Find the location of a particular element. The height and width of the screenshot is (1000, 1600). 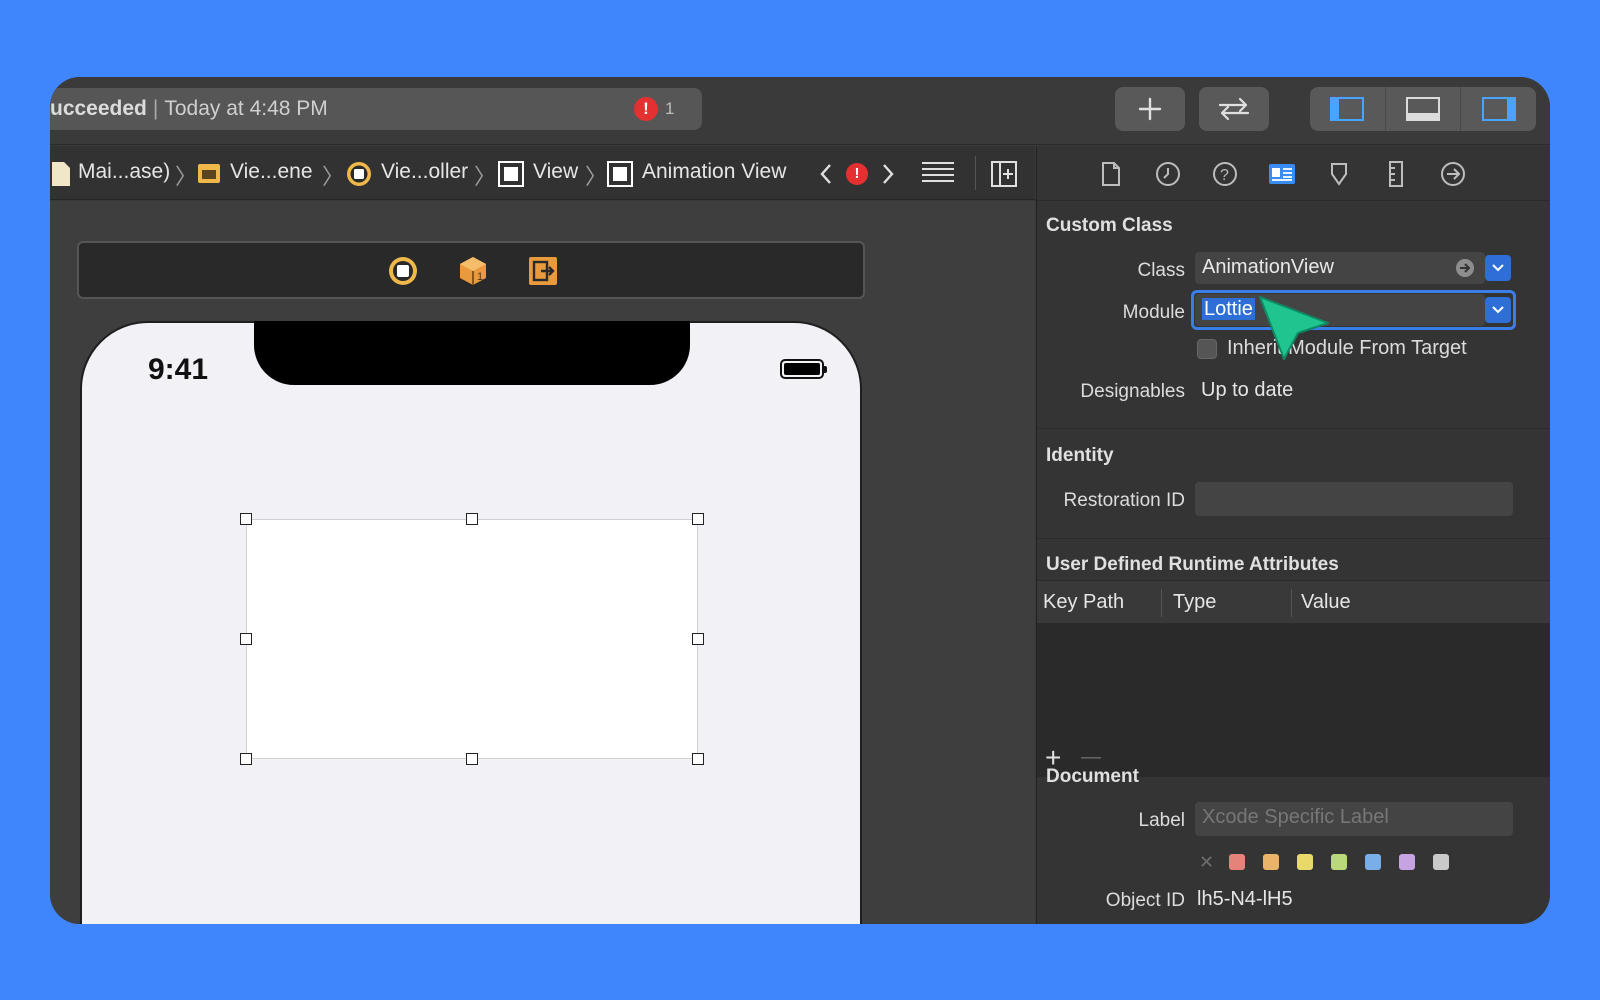

label-color-blue is located at coordinates (1373, 862).